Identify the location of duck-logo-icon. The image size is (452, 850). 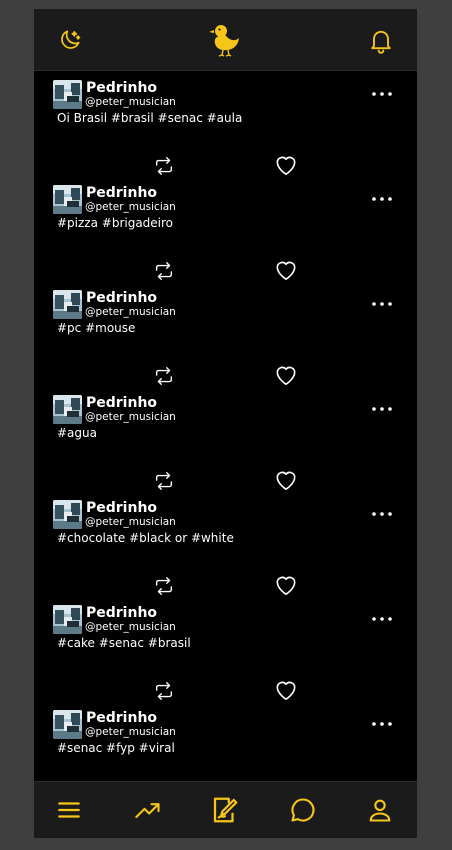
(225, 40).